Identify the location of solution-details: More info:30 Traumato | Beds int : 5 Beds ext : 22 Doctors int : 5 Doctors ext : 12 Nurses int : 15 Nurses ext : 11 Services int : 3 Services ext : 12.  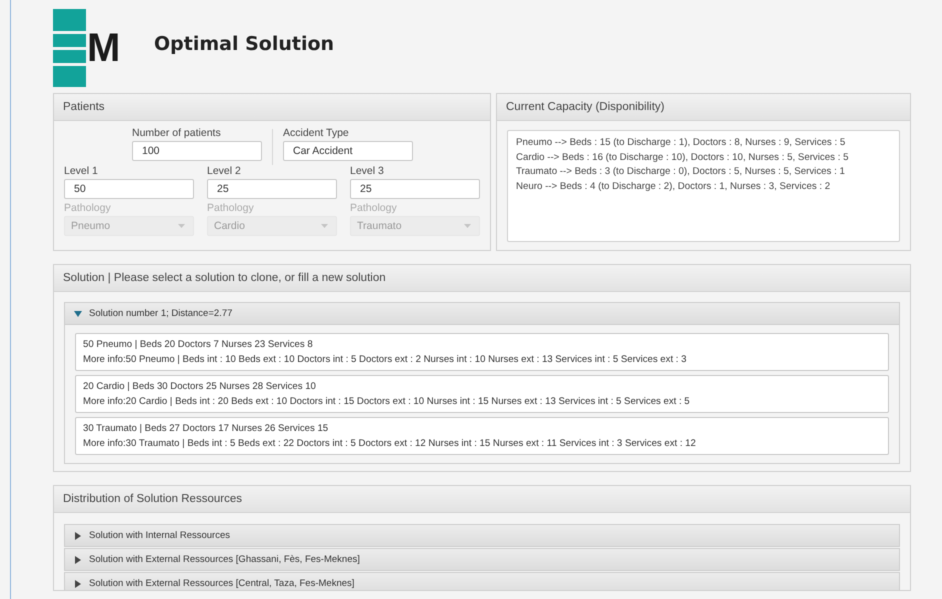
(390, 444).